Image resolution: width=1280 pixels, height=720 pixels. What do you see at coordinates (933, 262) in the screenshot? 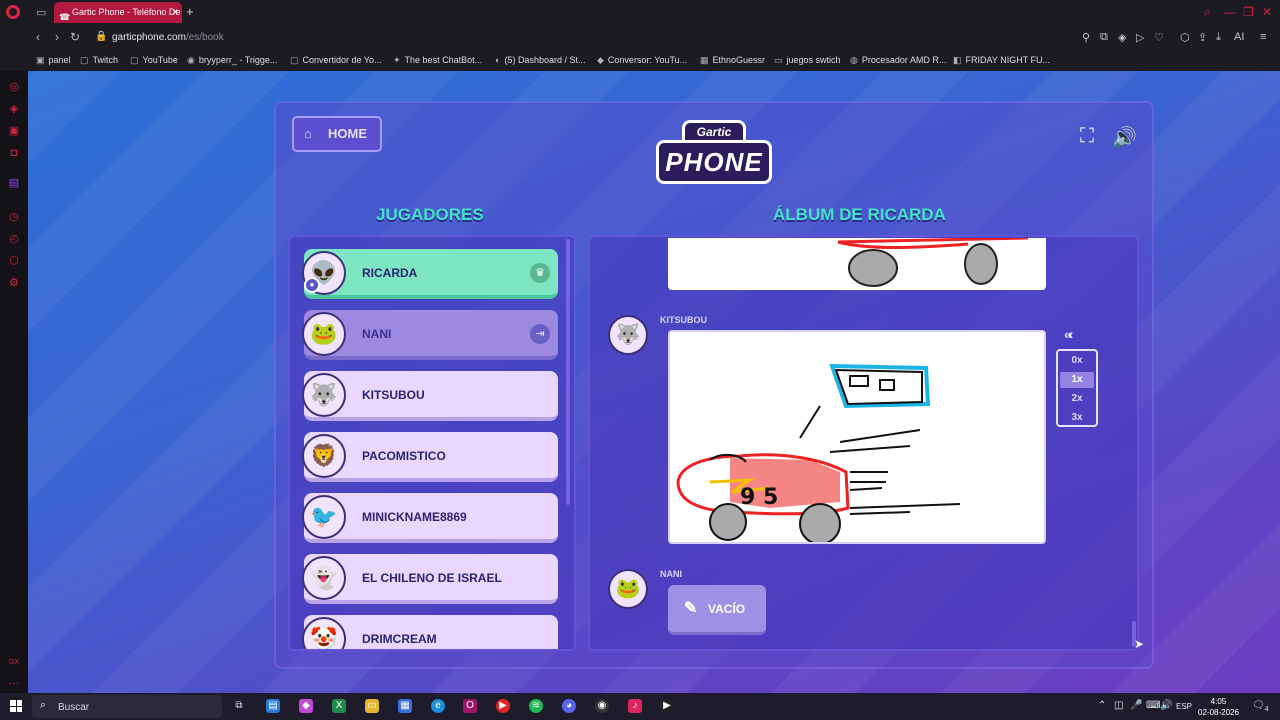
I see `car-drawing-partial` at bounding box center [933, 262].